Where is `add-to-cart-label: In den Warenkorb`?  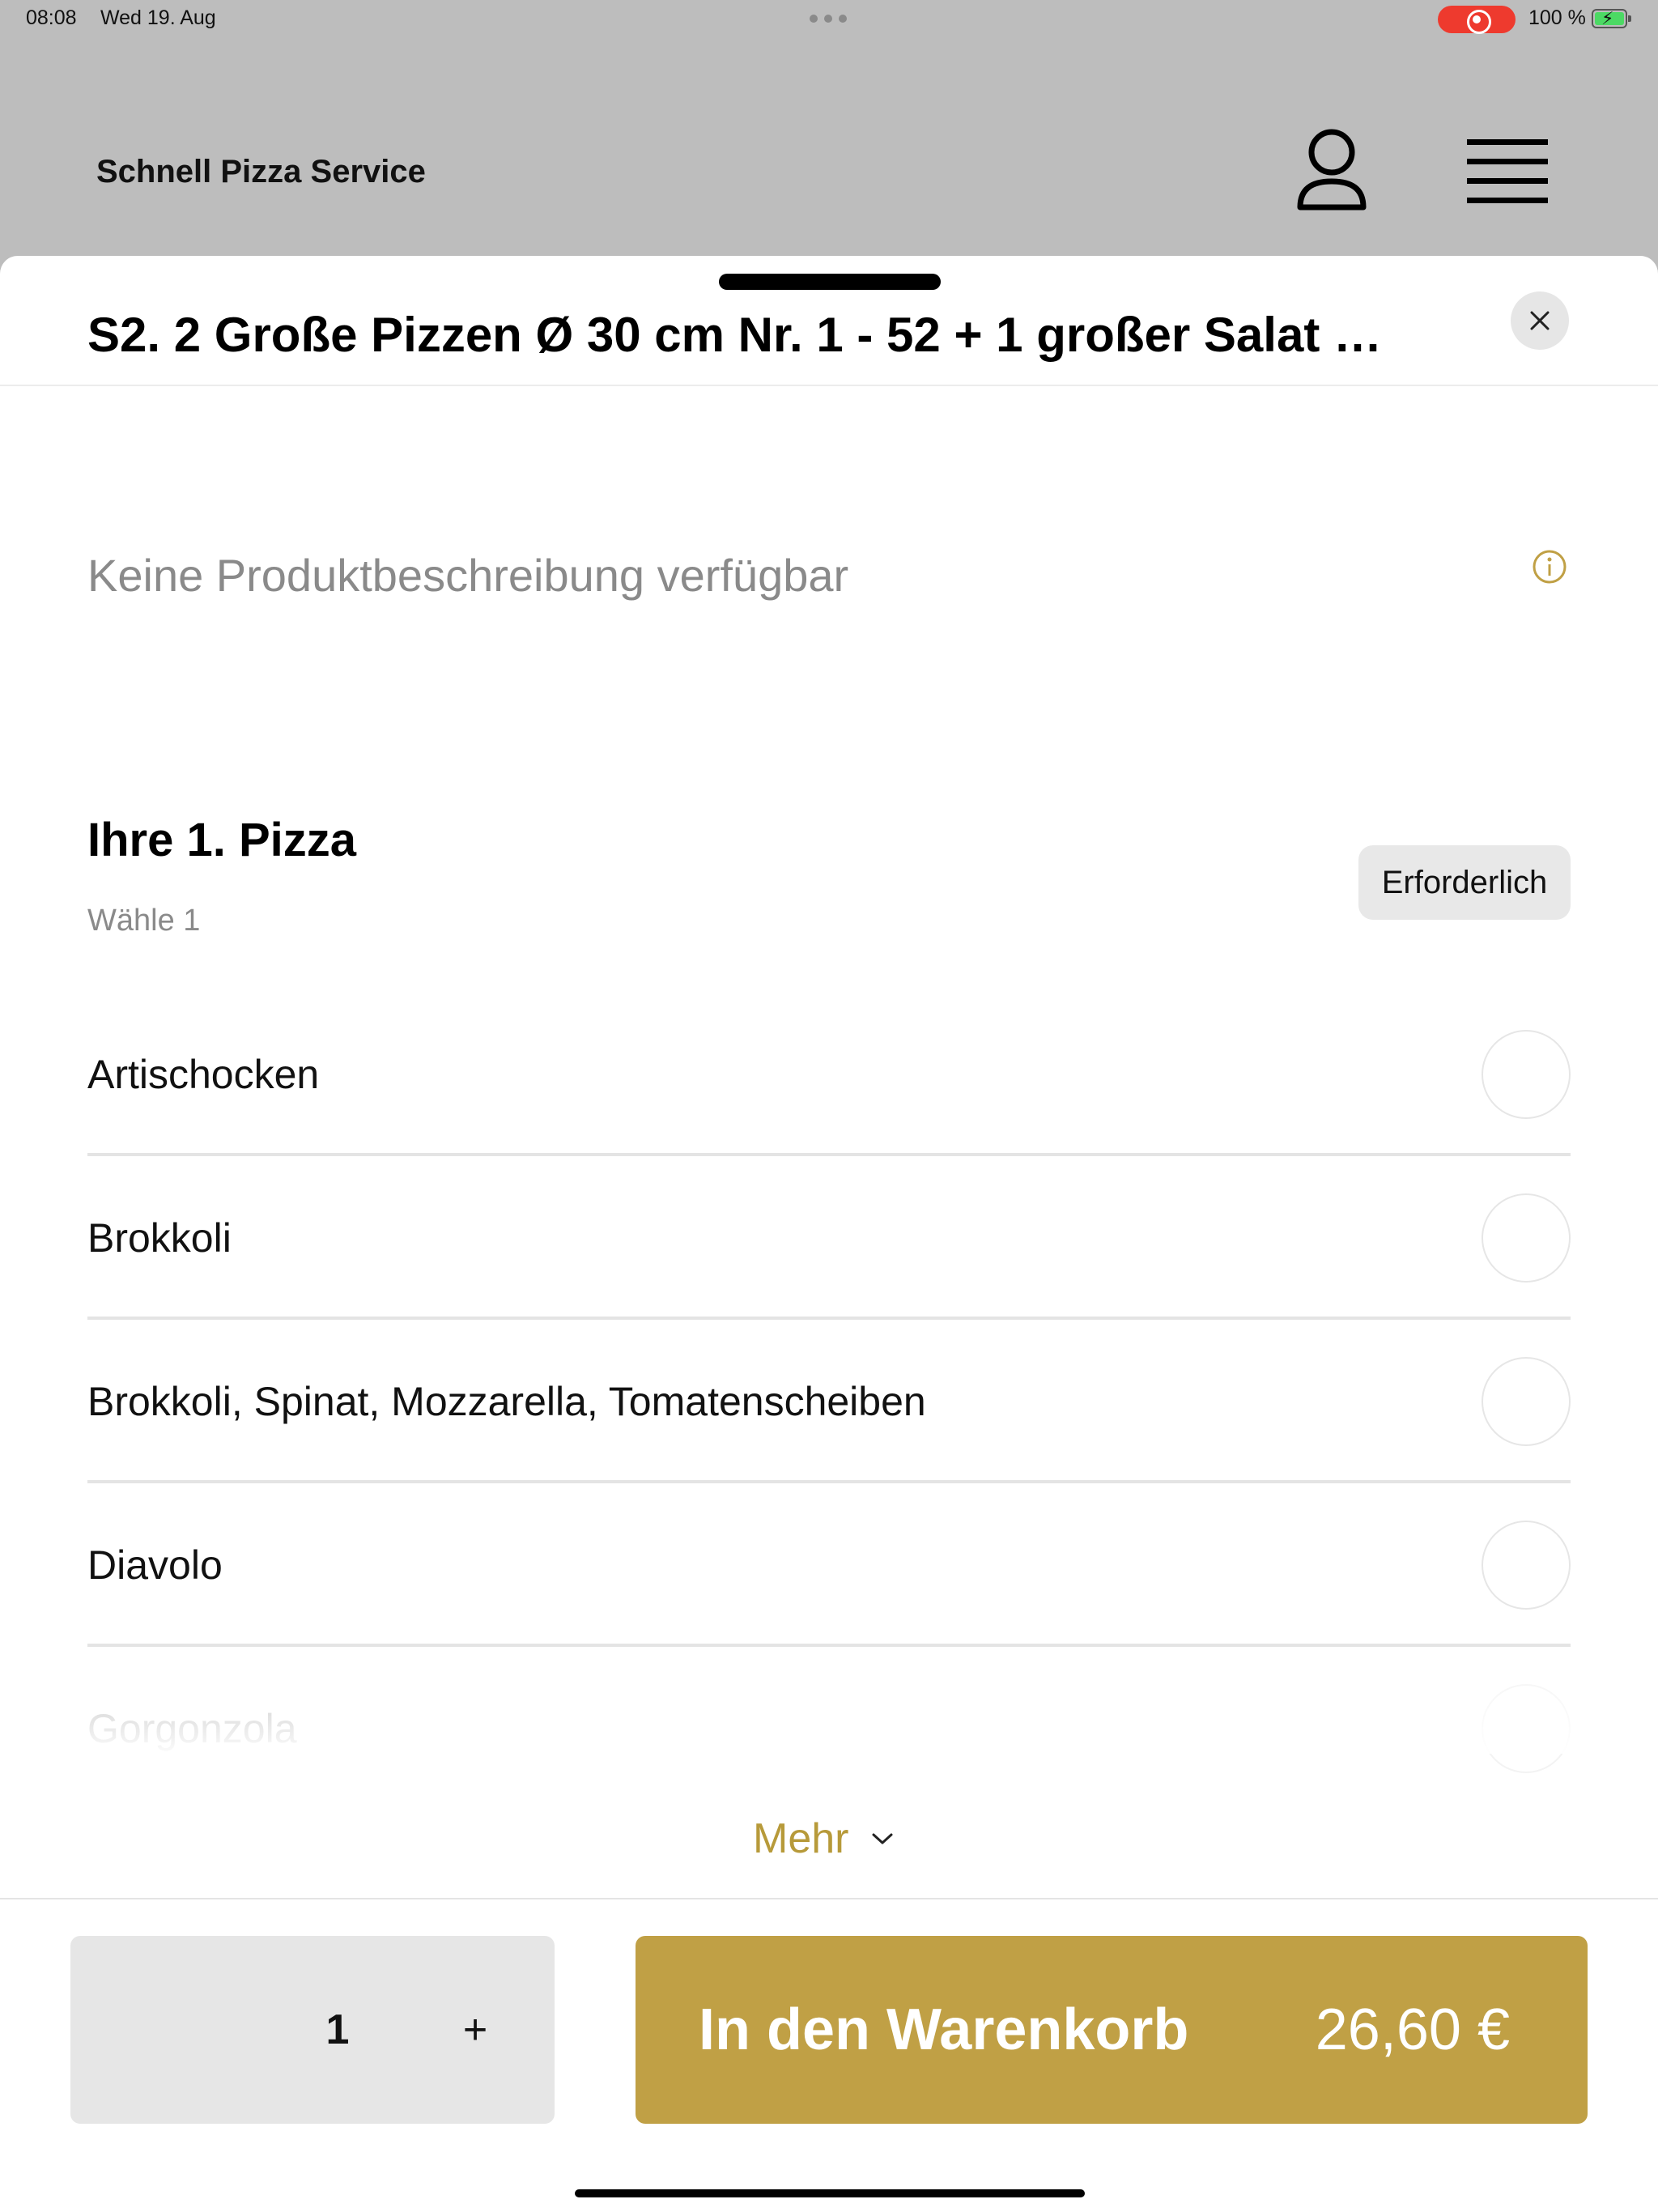
add-to-cart-label: In den Warenkorb is located at coordinates (944, 2030).